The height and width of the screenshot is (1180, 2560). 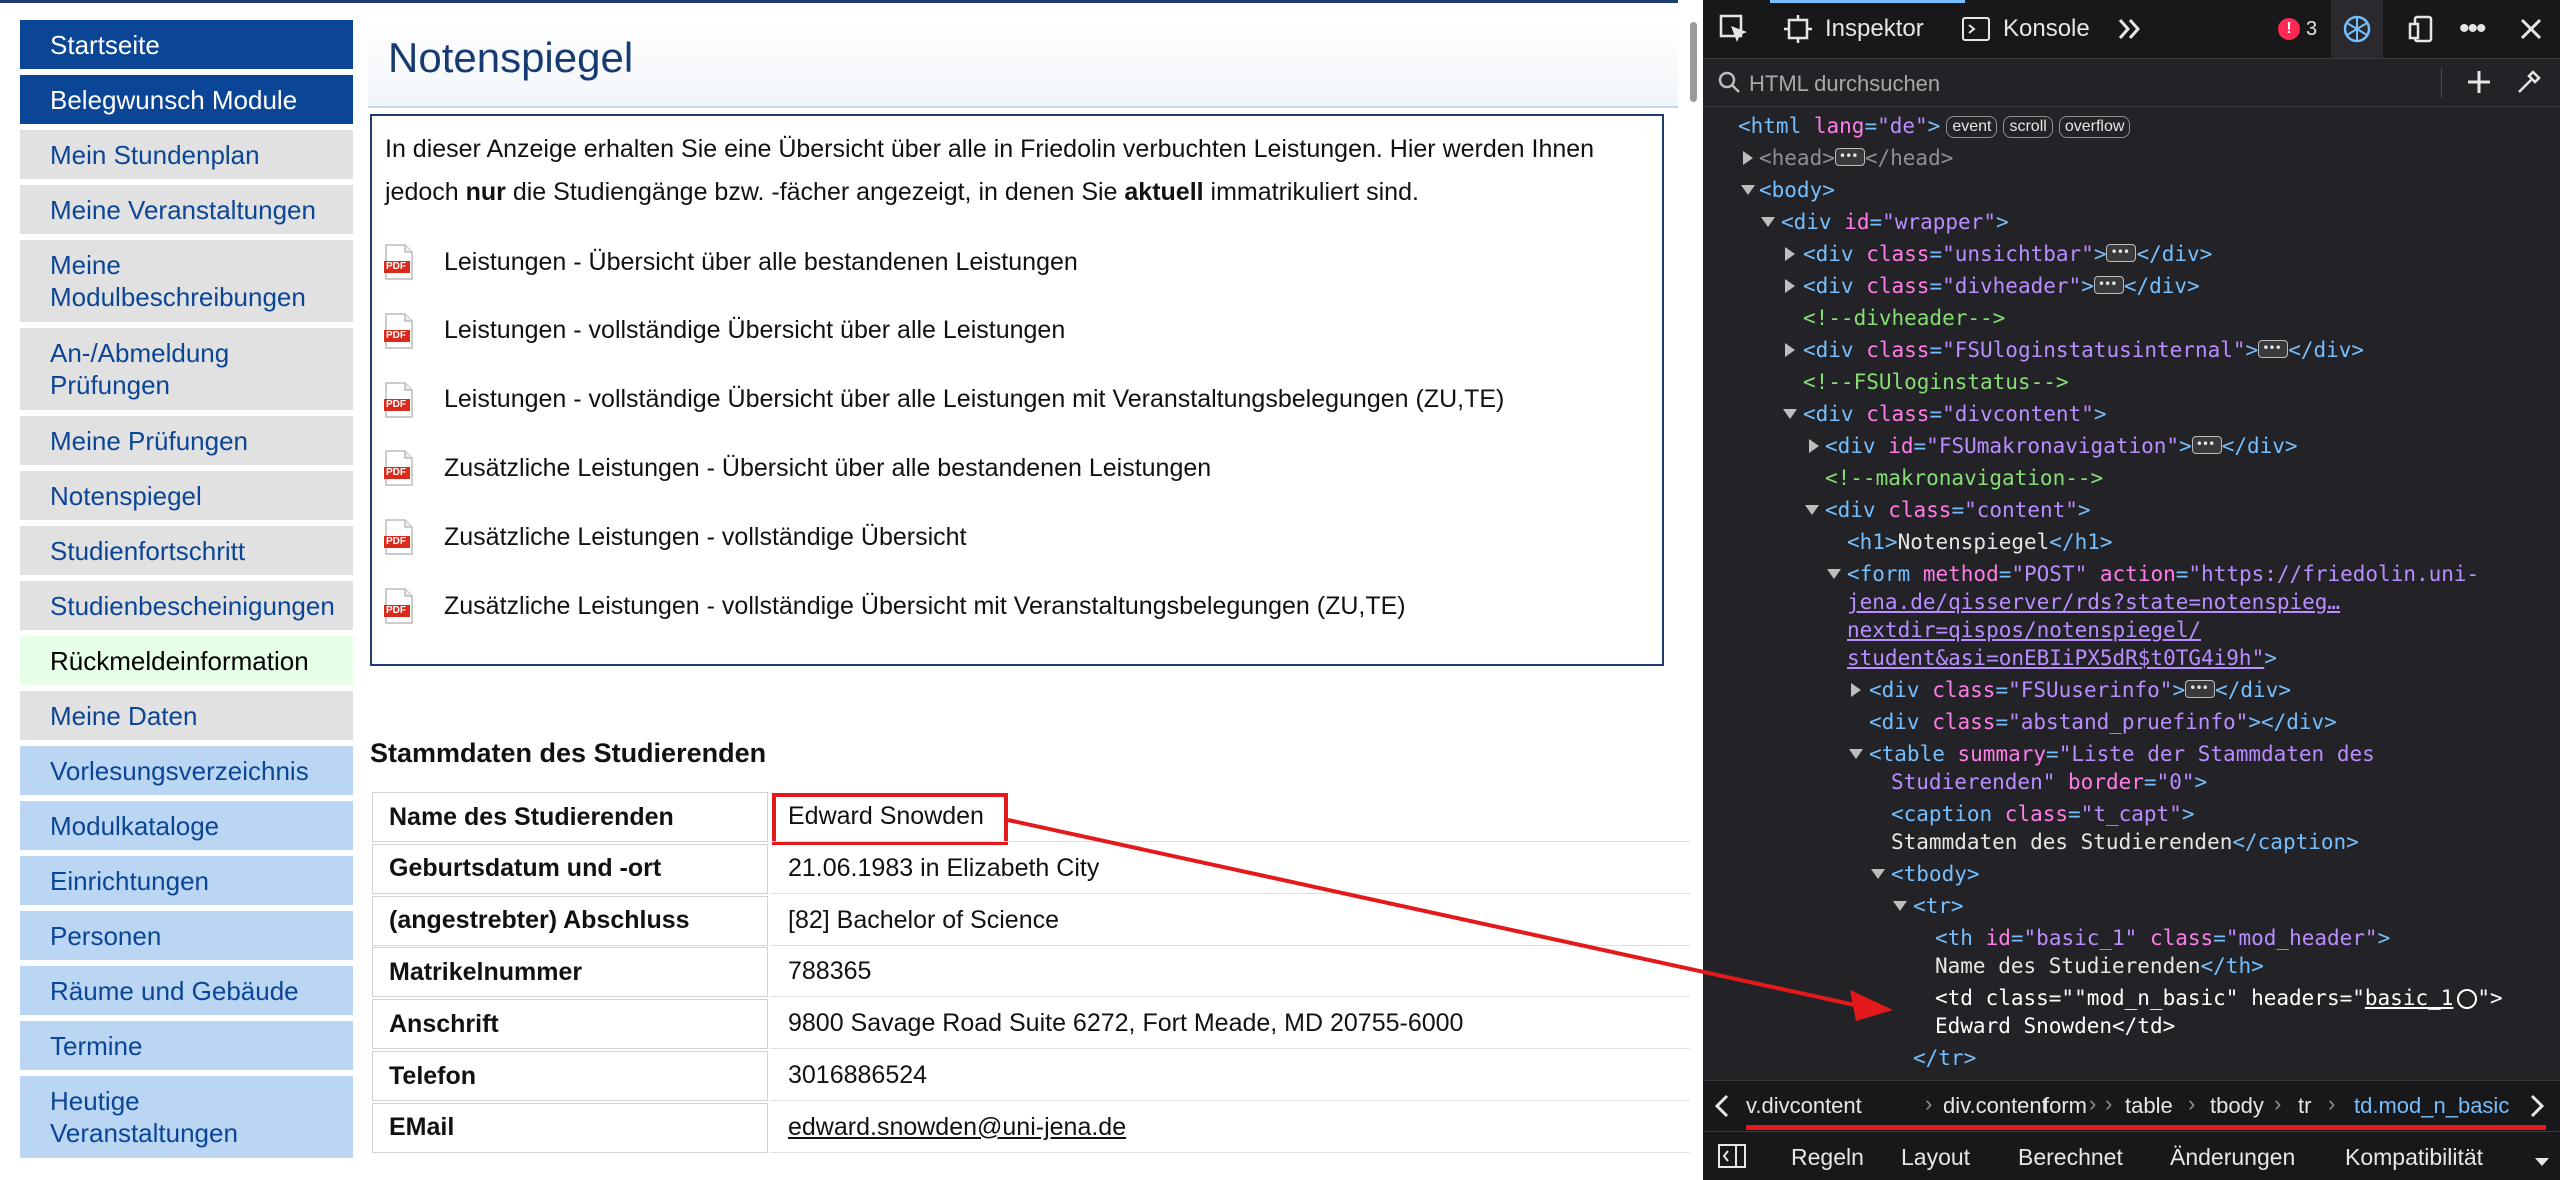 I want to click on breadcrumb-item-tbody: tbody, so click(x=2237, y=1106).